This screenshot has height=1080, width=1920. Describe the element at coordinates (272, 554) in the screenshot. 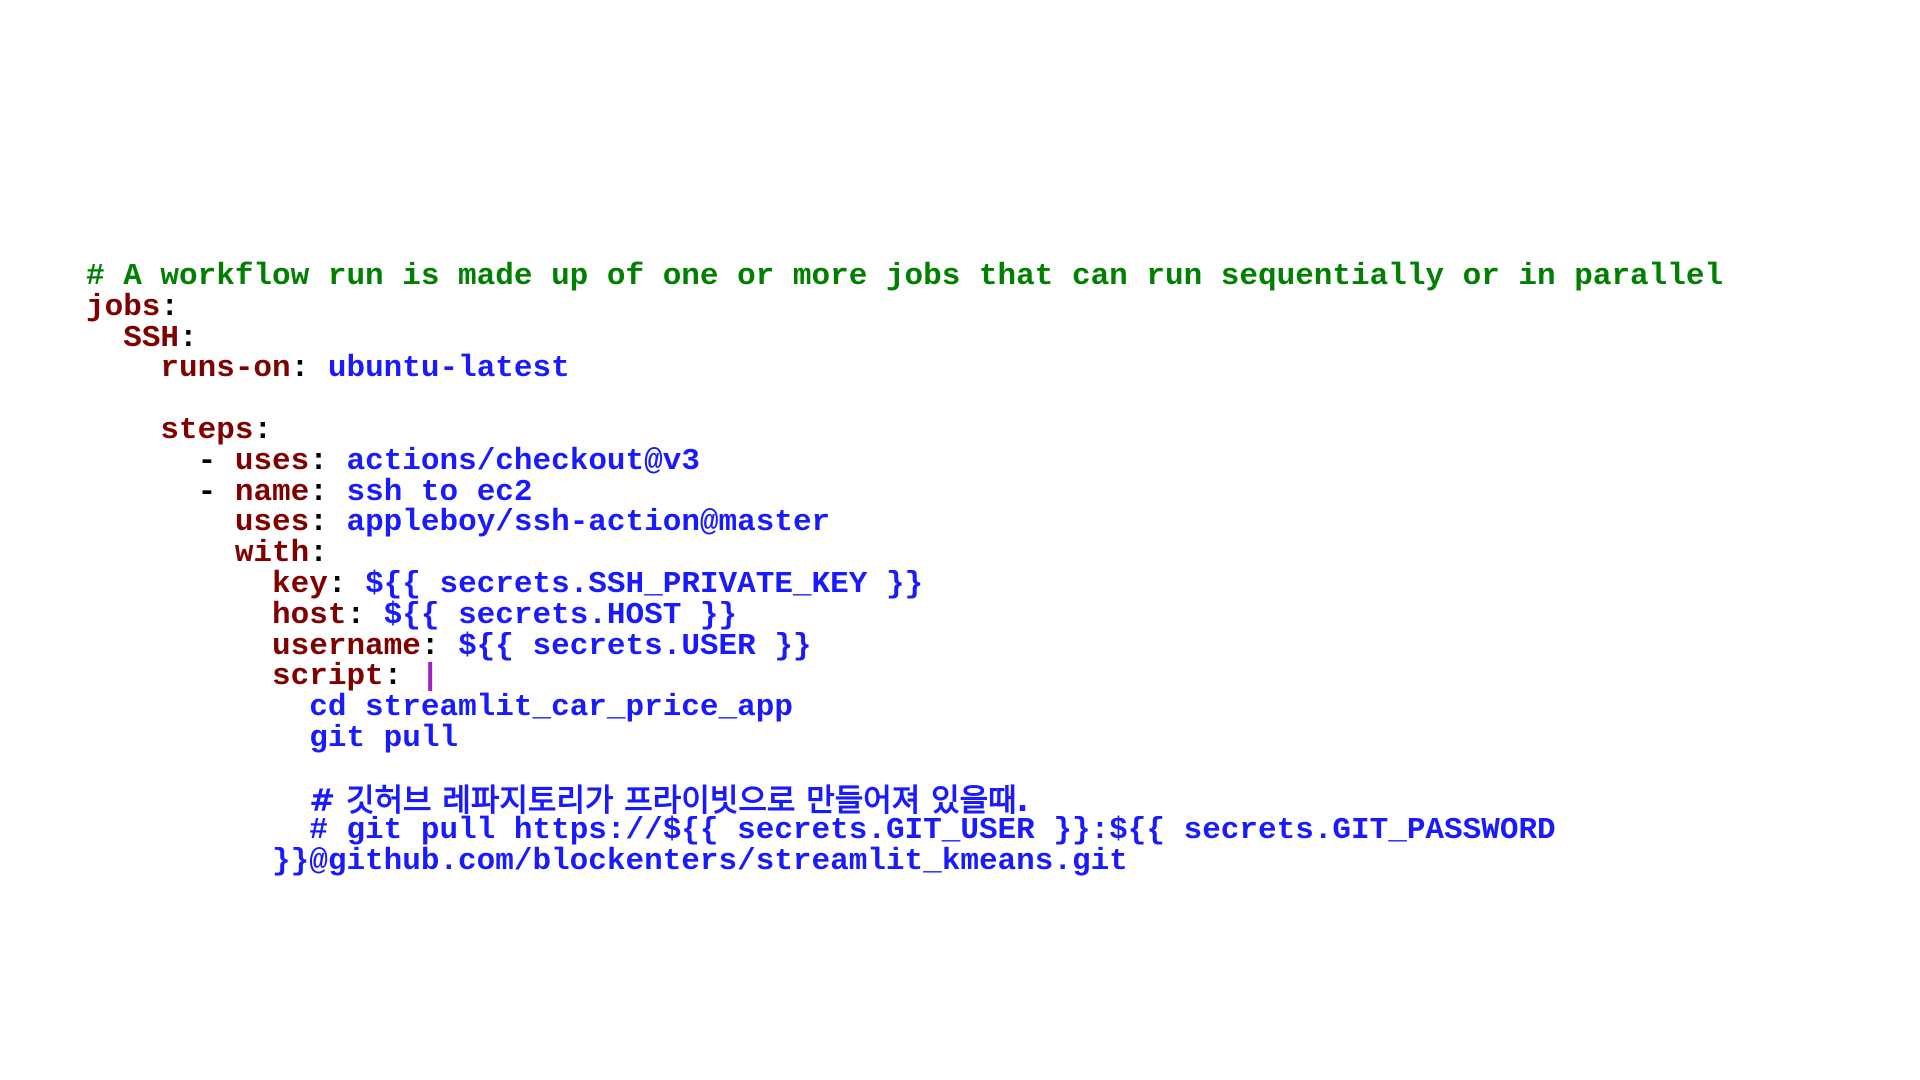

I see `with-key: with` at that location.